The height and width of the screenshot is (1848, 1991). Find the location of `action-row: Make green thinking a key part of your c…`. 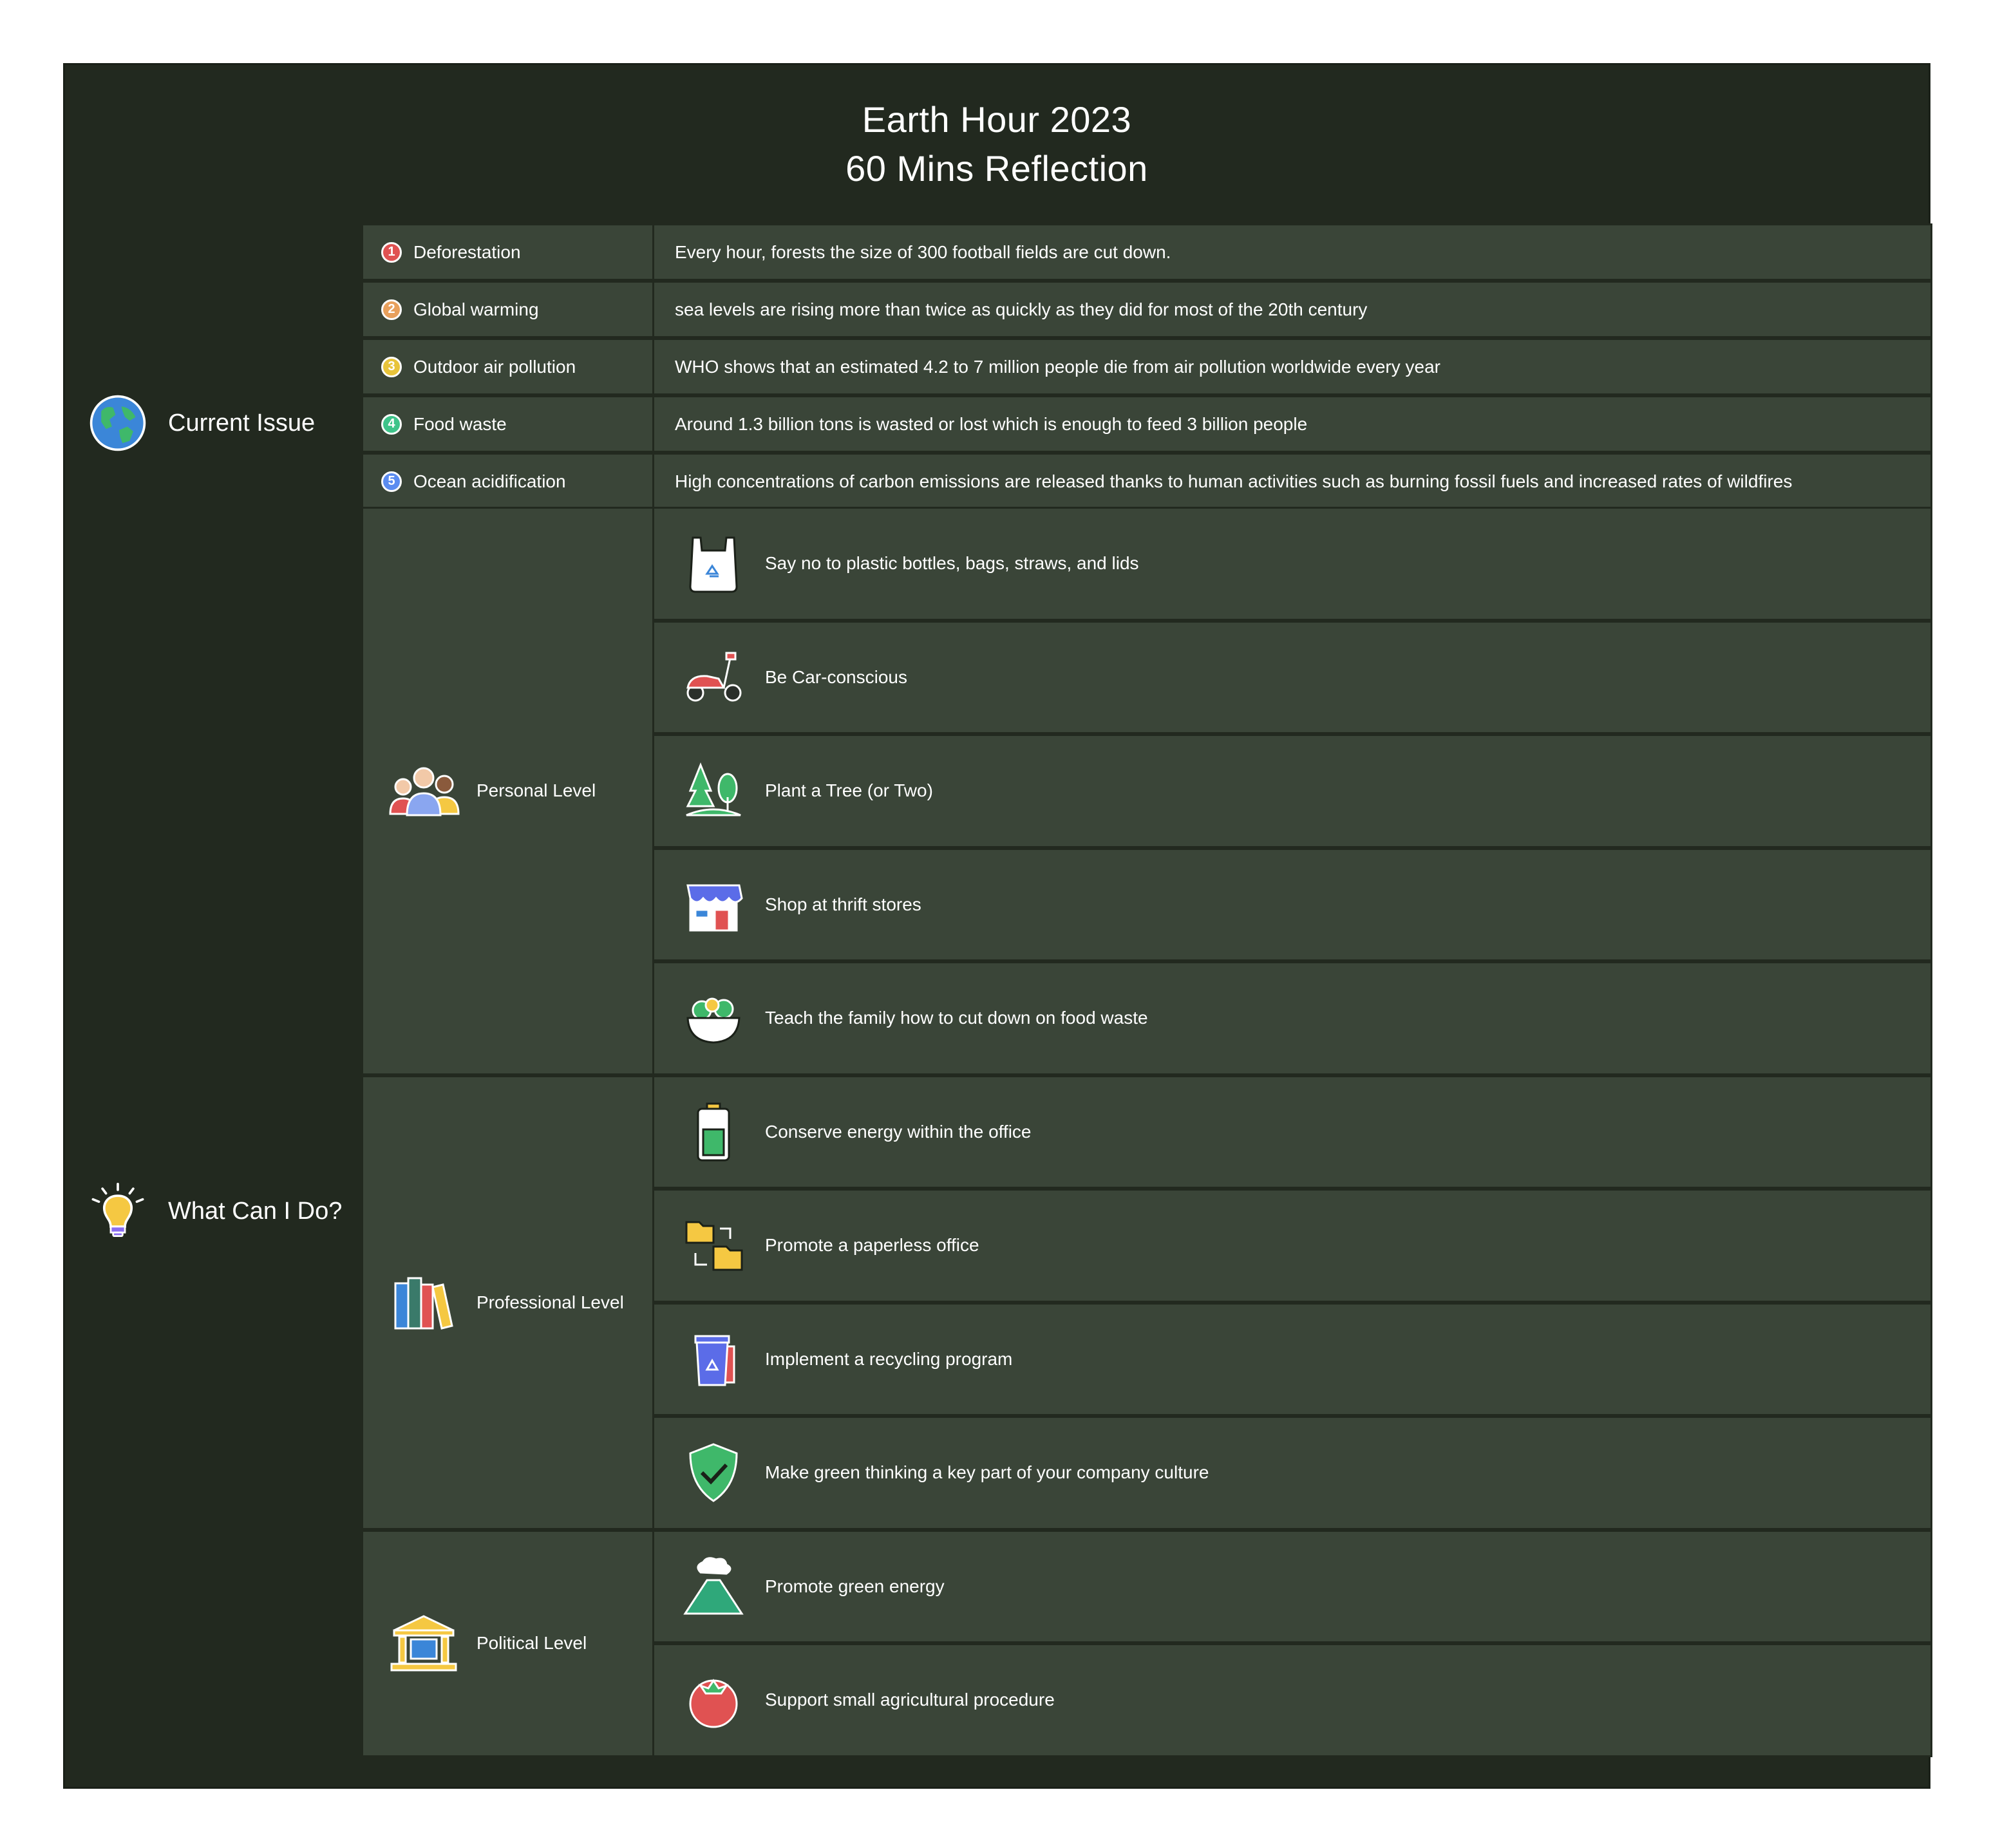

action-row: Make green thinking a key part of your c… is located at coordinates (1292, 1473).